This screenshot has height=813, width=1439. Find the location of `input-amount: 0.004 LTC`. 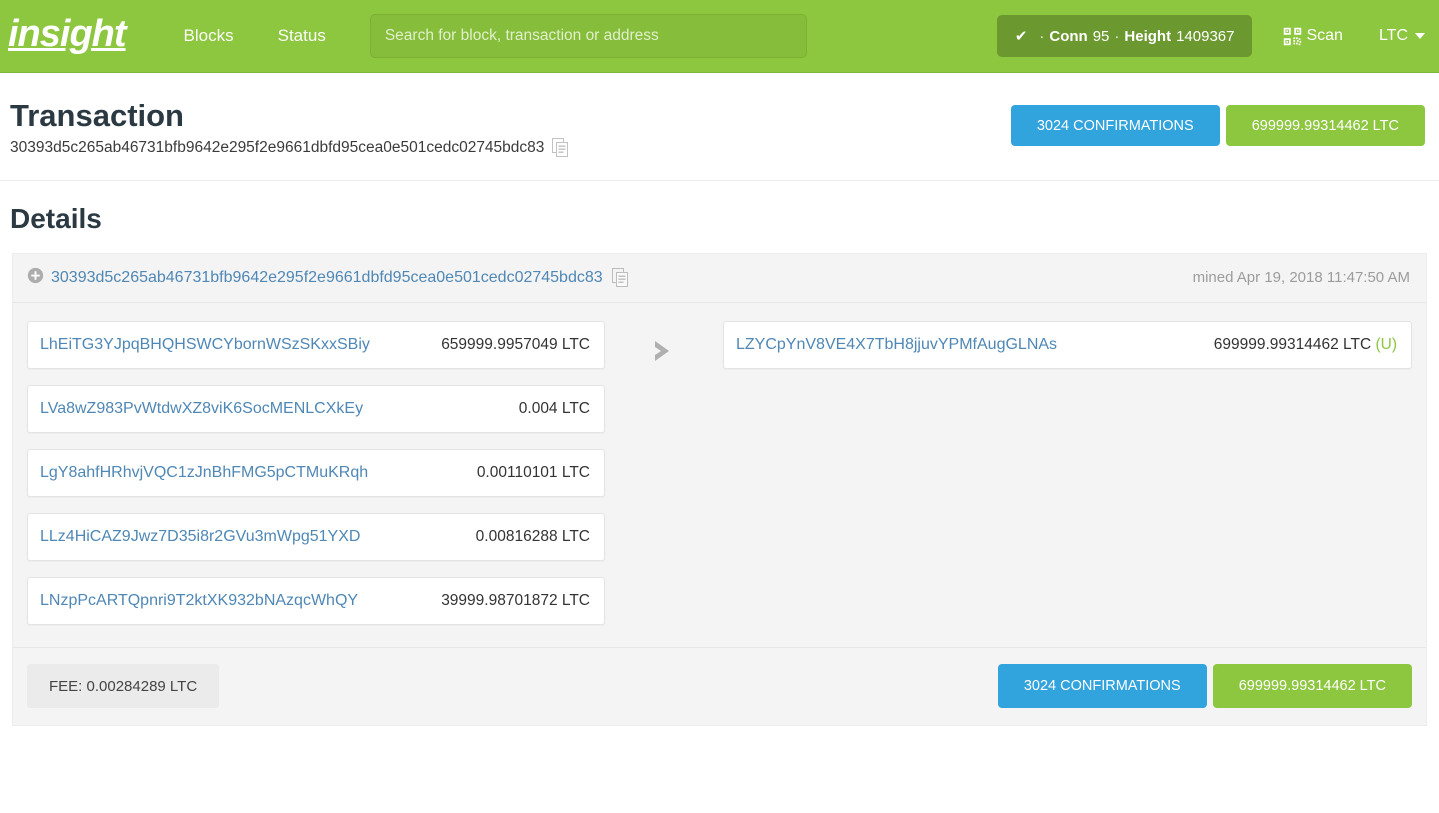

input-amount: 0.004 LTC is located at coordinates (554, 408).